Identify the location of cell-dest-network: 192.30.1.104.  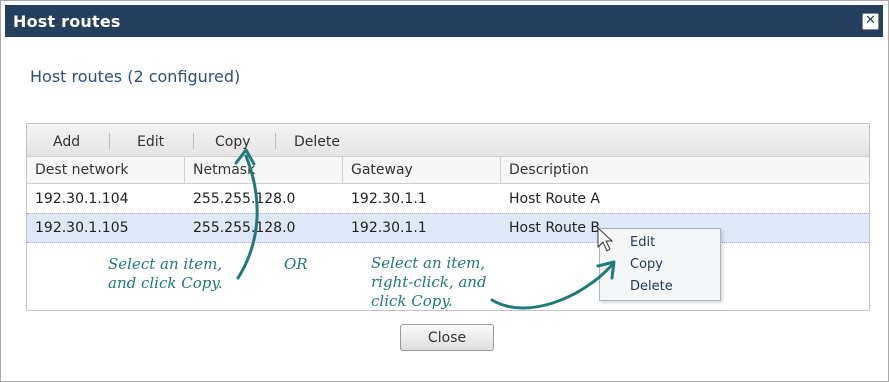
(82, 199).